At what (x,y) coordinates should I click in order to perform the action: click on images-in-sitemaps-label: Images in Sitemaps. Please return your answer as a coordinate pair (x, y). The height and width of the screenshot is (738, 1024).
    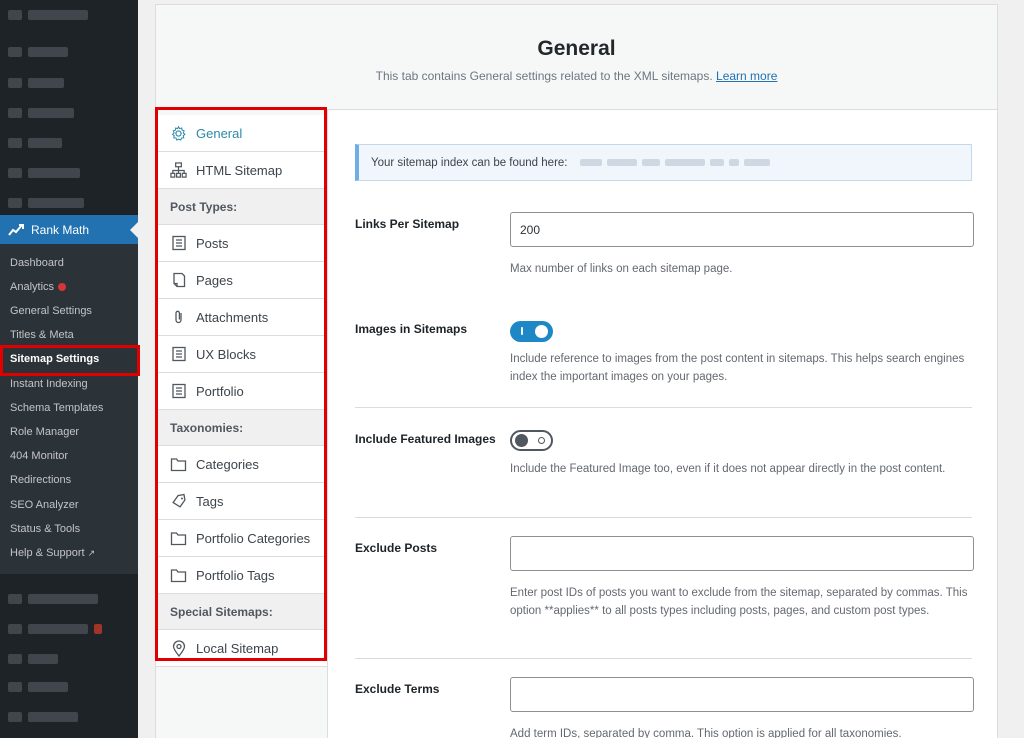
    Looking at the image, I should click on (411, 329).